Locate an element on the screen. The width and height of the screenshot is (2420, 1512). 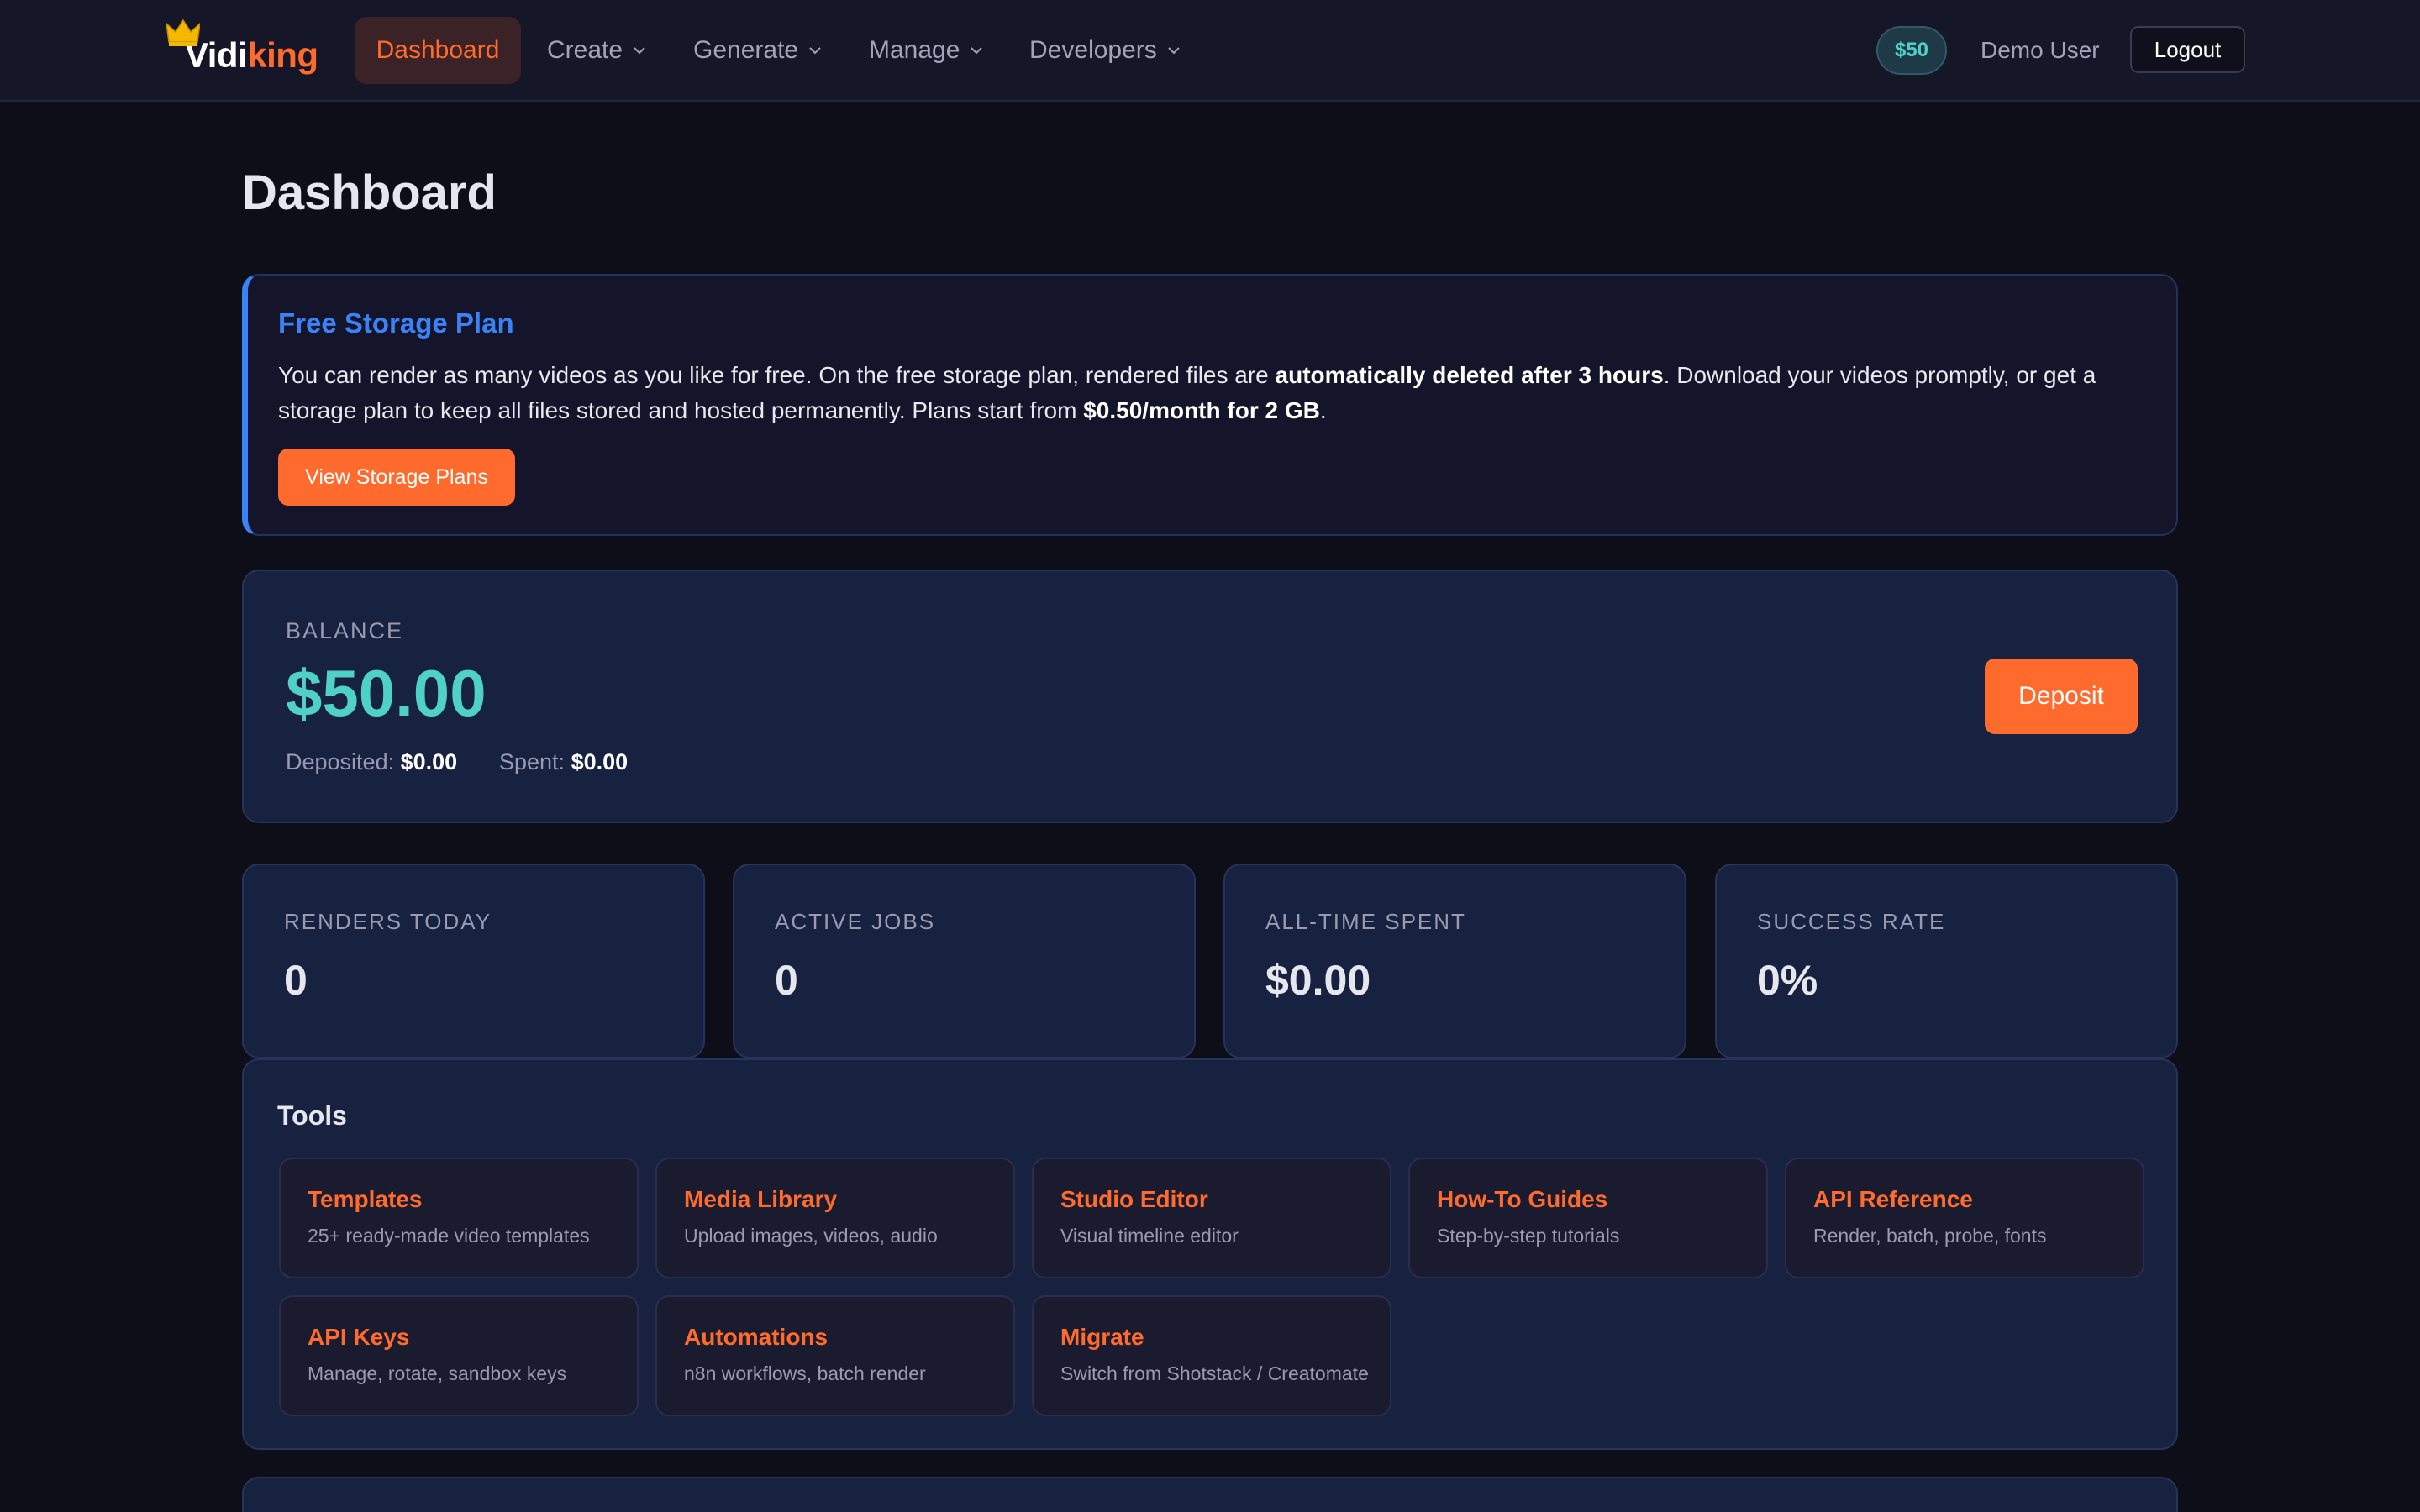
tool-studio-editor: Studio Editor Visual timeline editor is located at coordinates (1212, 1218).